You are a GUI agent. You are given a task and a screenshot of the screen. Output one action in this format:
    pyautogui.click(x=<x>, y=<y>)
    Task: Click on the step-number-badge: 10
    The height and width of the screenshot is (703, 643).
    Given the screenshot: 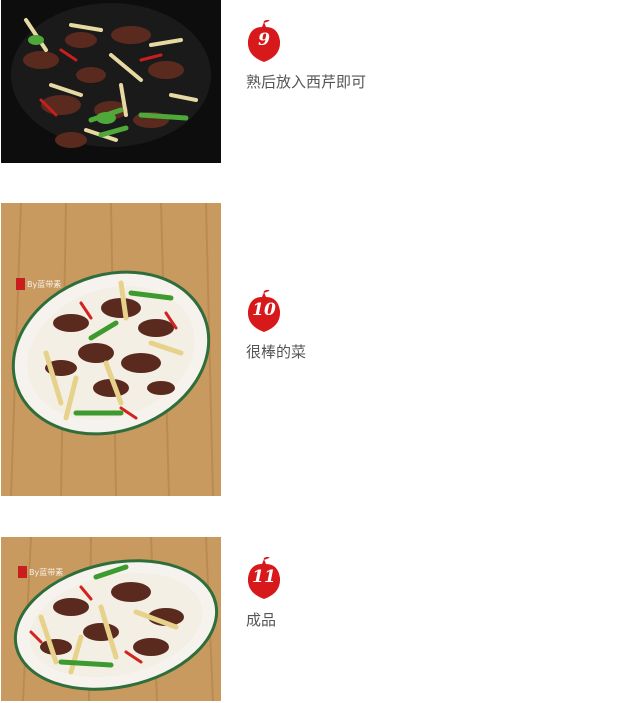 What is the action you would take?
    pyautogui.click(x=264, y=312)
    